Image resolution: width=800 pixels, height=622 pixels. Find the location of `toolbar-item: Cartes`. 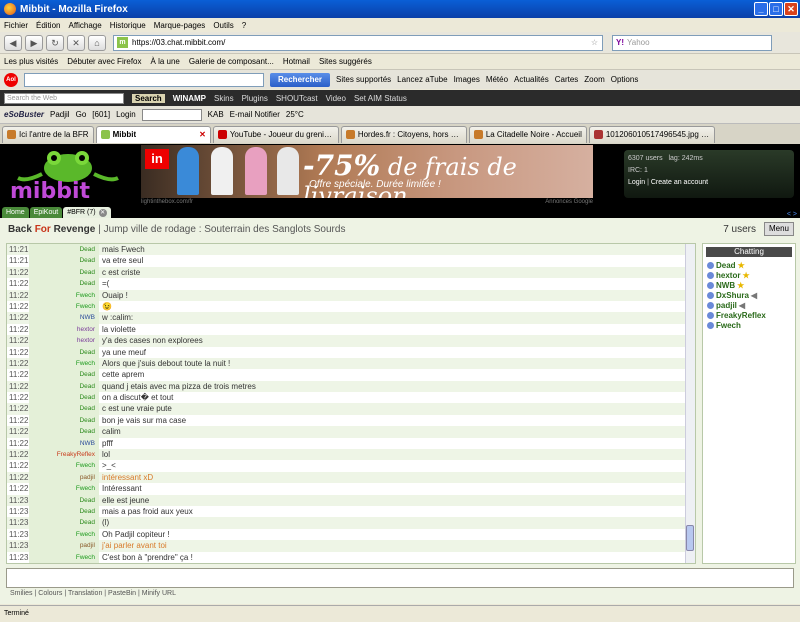

toolbar-item: Cartes is located at coordinates (567, 79).